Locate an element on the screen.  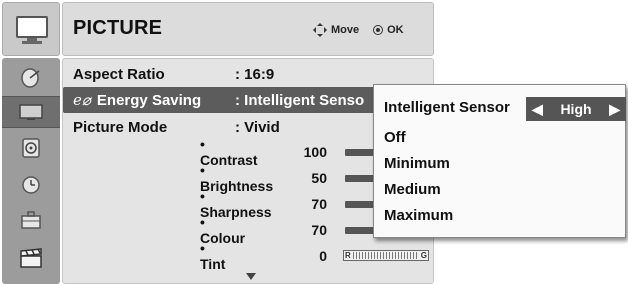
picture-screen-icon is located at coordinates (31, 112).